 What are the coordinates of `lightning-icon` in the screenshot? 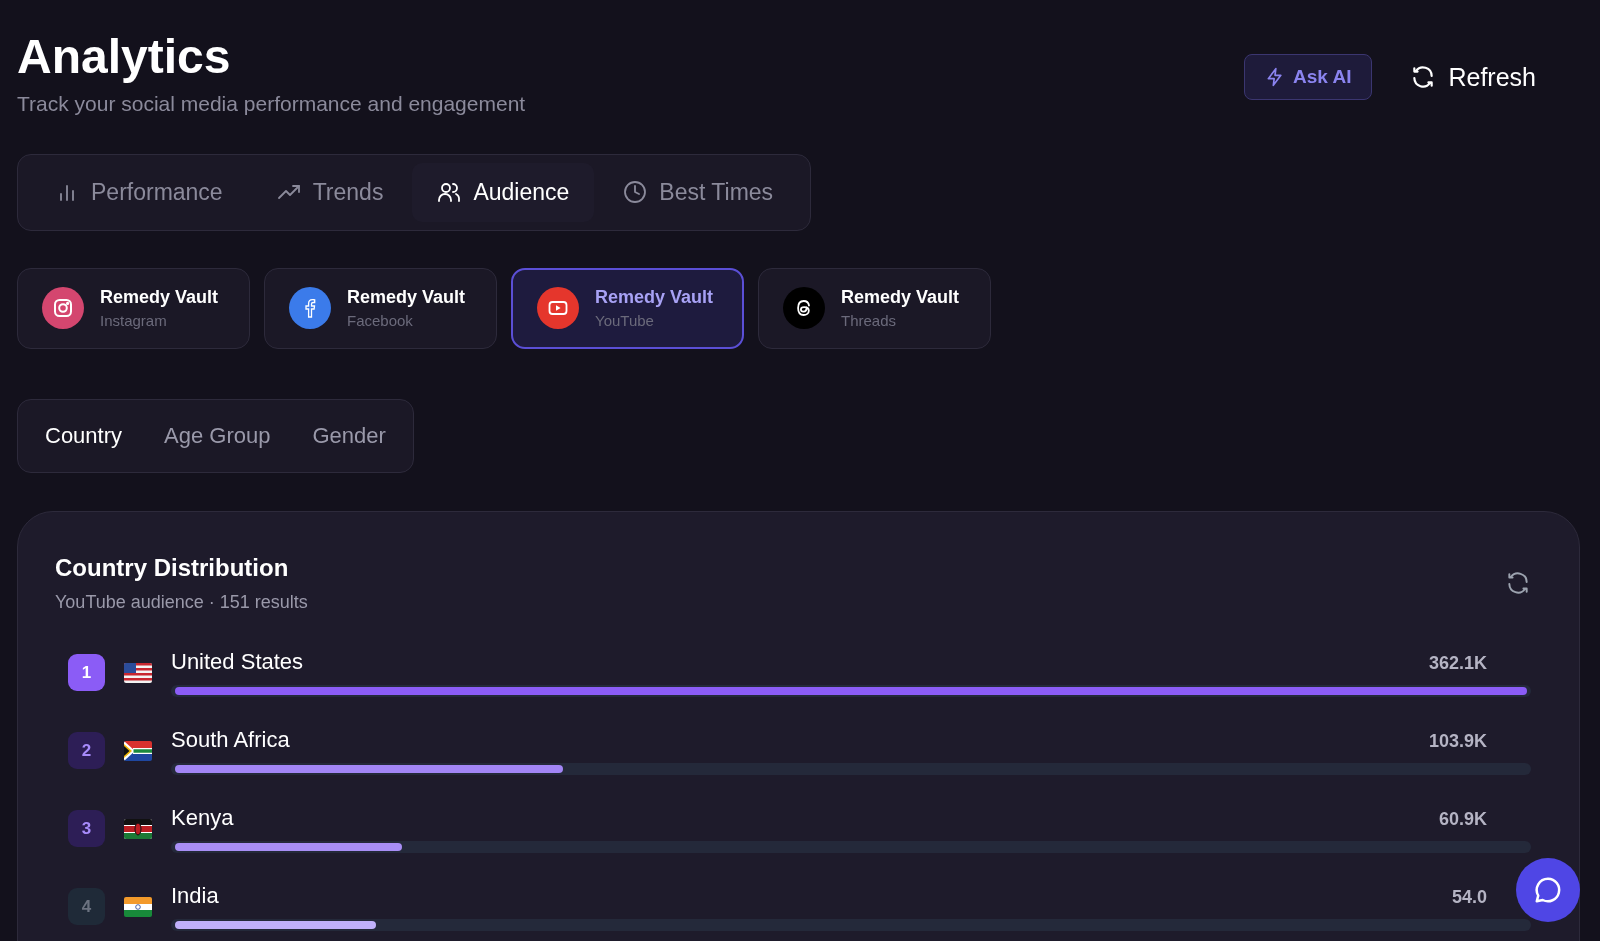 It's located at (1275, 77).